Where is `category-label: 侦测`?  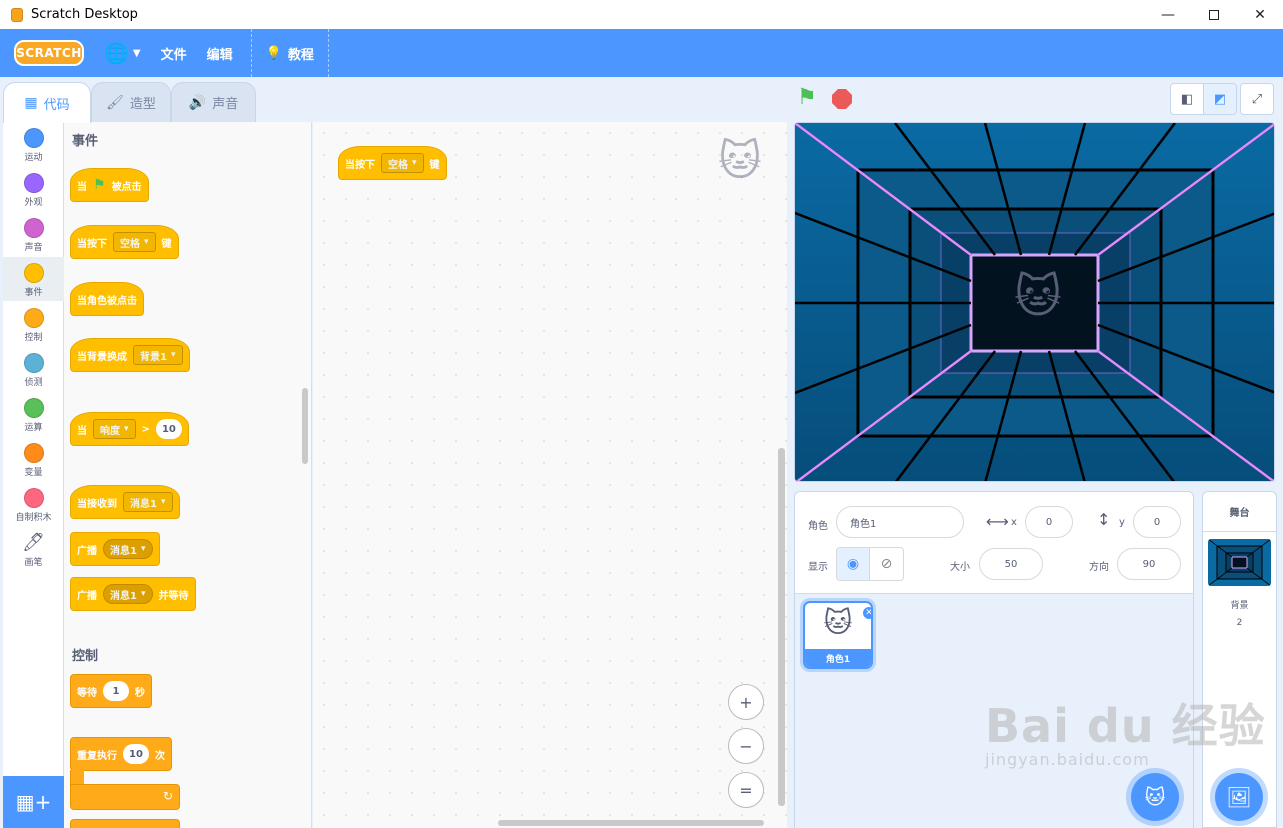 category-label: 侦测 is located at coordinates (33, 383).